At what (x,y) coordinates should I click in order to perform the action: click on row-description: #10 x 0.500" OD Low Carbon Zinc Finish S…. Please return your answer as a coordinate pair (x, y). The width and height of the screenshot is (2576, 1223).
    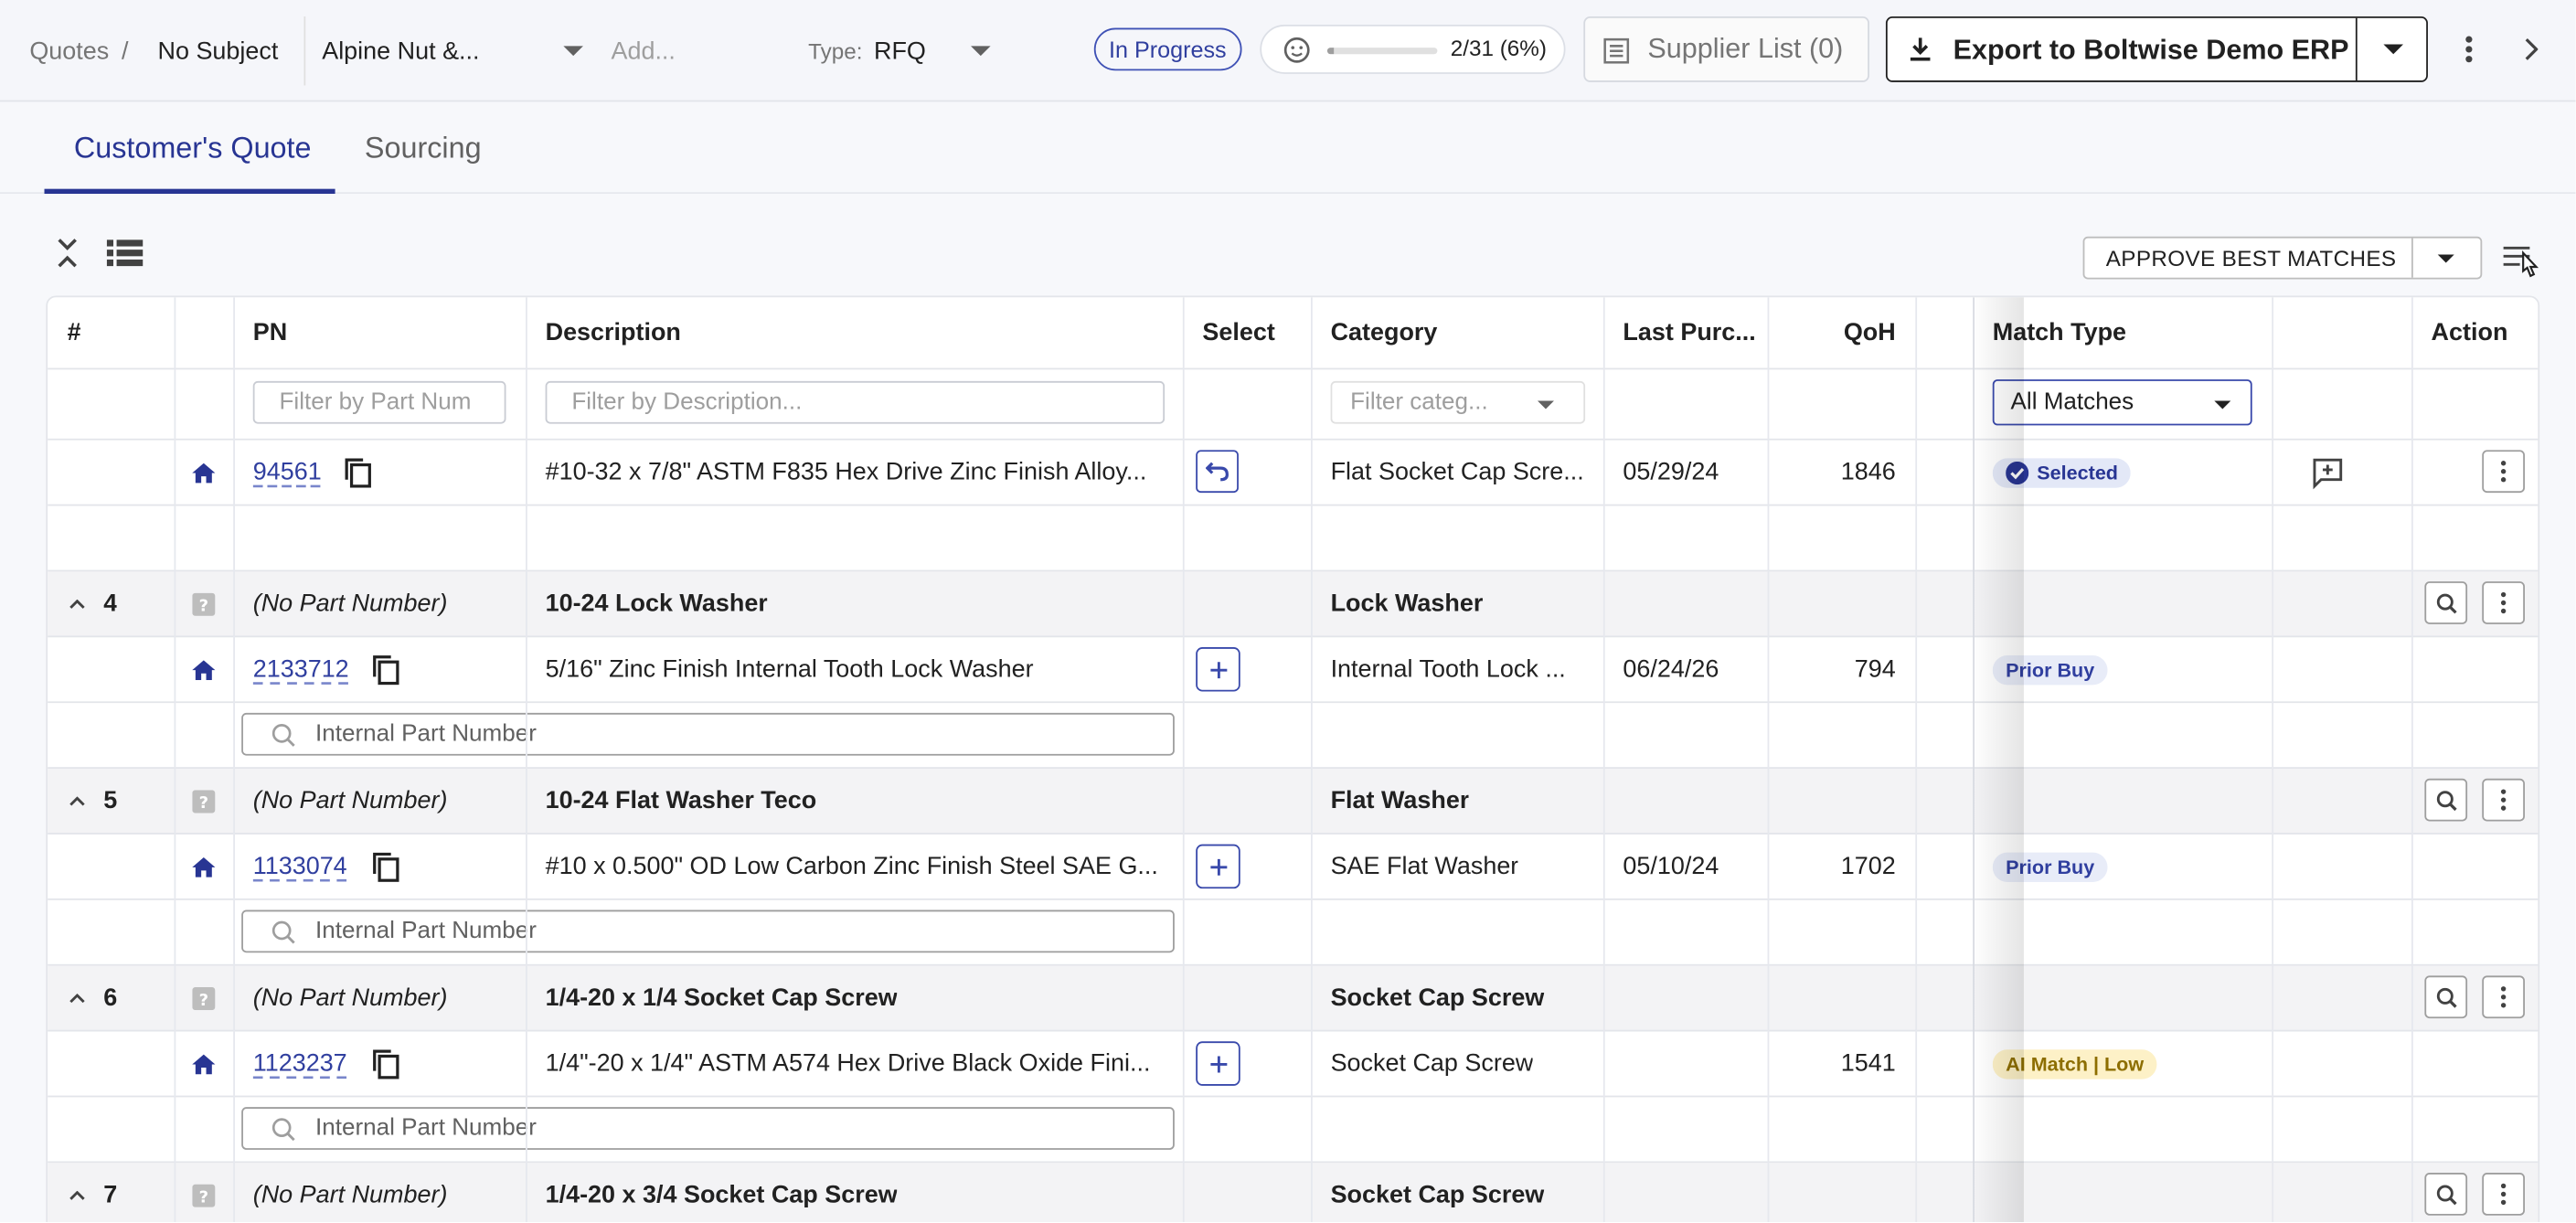
    Looking at the image, I should click on (852, 867).